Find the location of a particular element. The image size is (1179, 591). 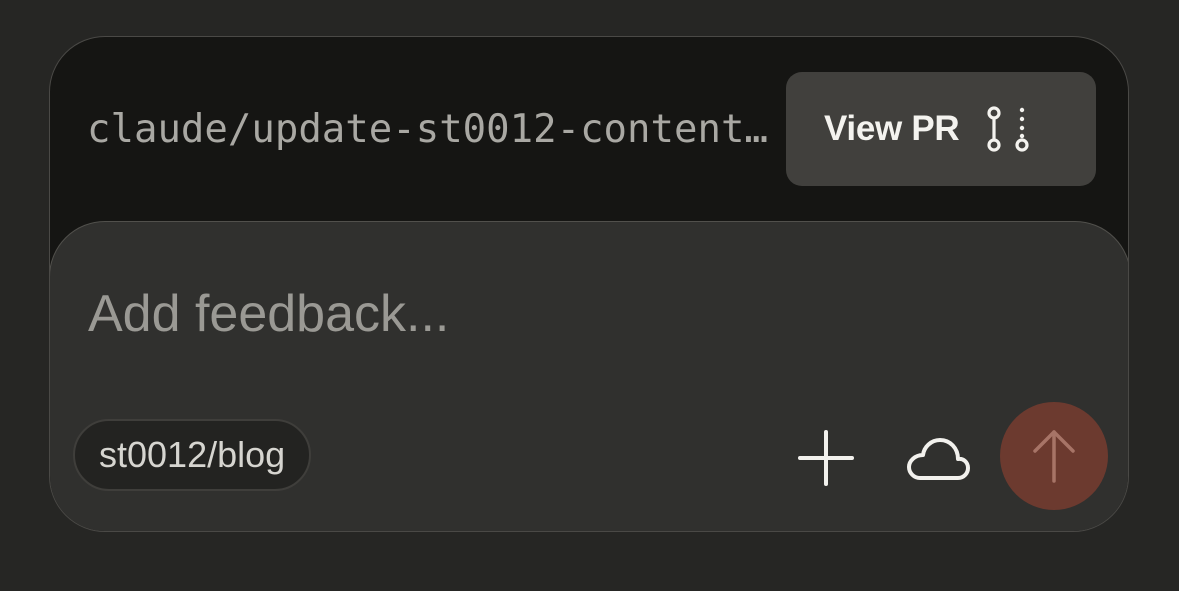

view-pr-button: View PR is located at coordinates (941, 129).